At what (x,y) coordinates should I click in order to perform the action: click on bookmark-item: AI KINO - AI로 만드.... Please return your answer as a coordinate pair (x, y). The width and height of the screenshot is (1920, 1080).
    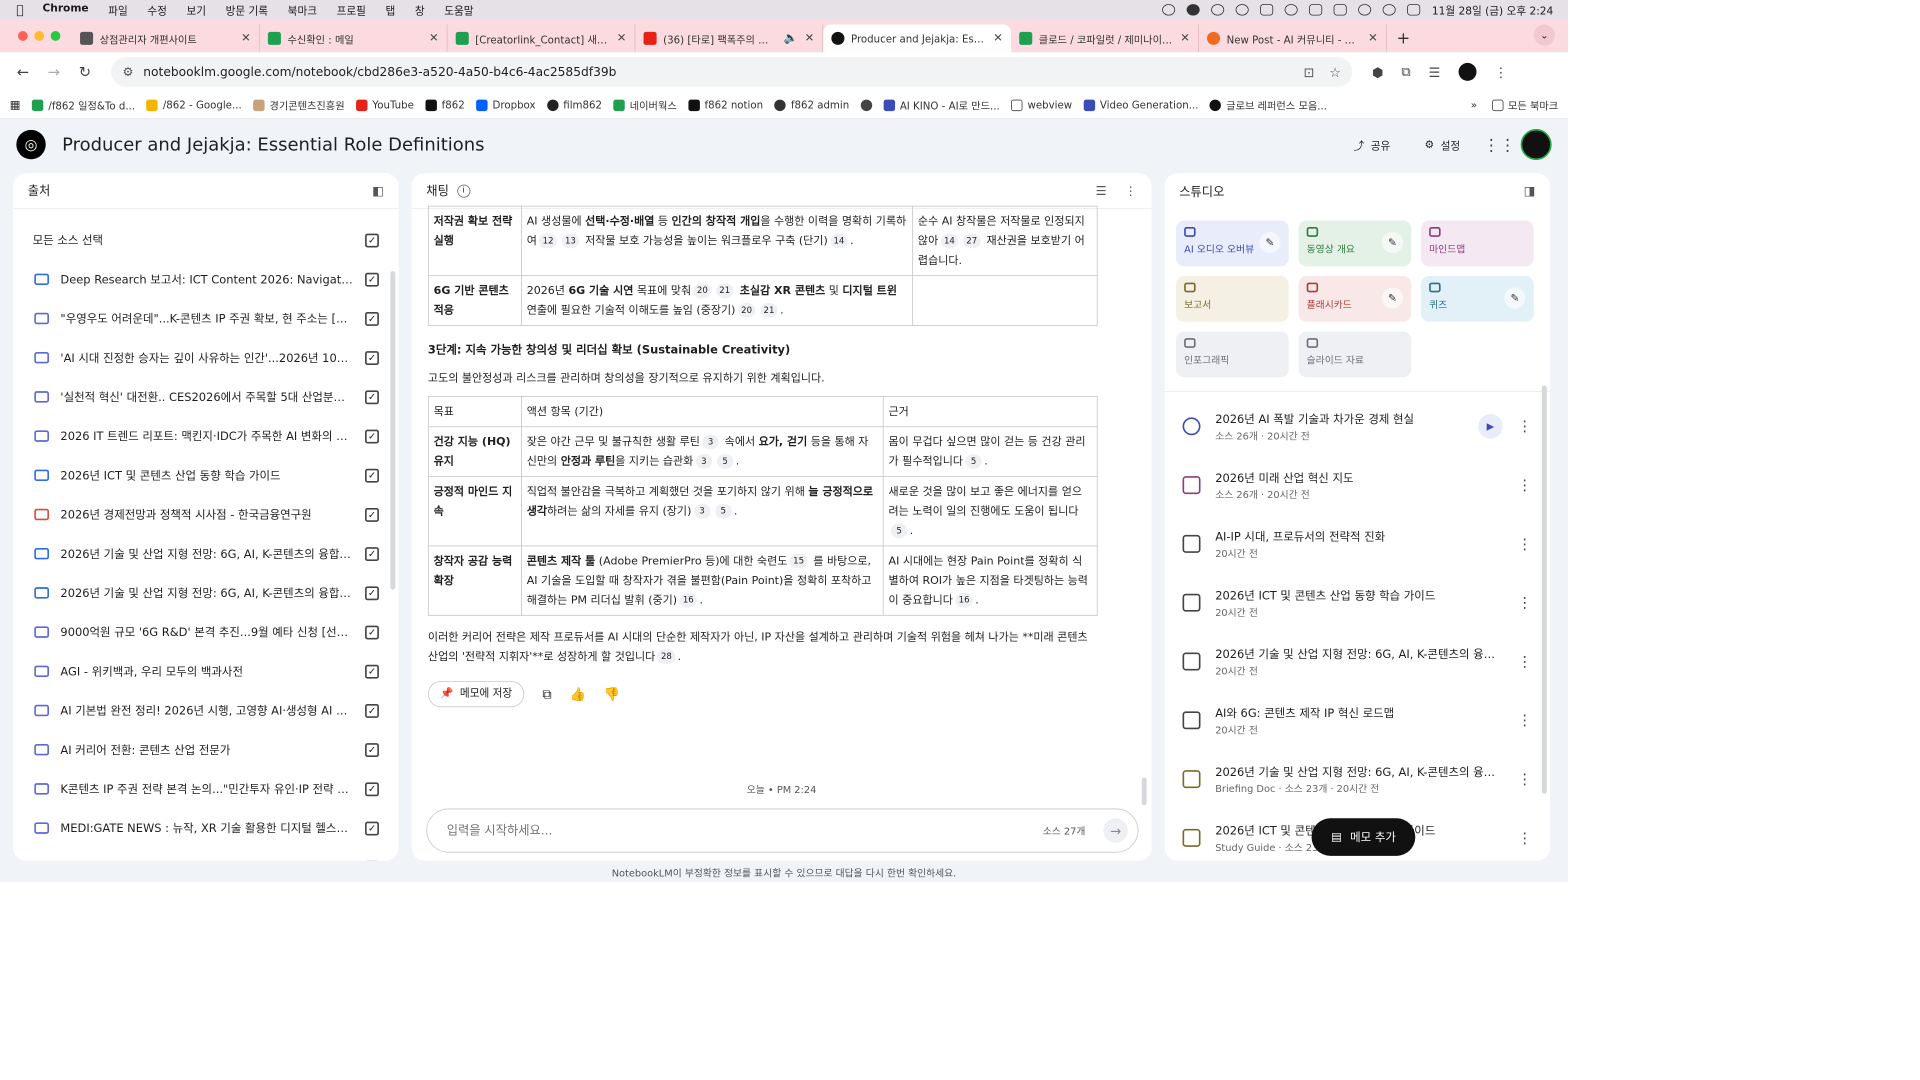
    Looking at the image, I should click on (941, 105).